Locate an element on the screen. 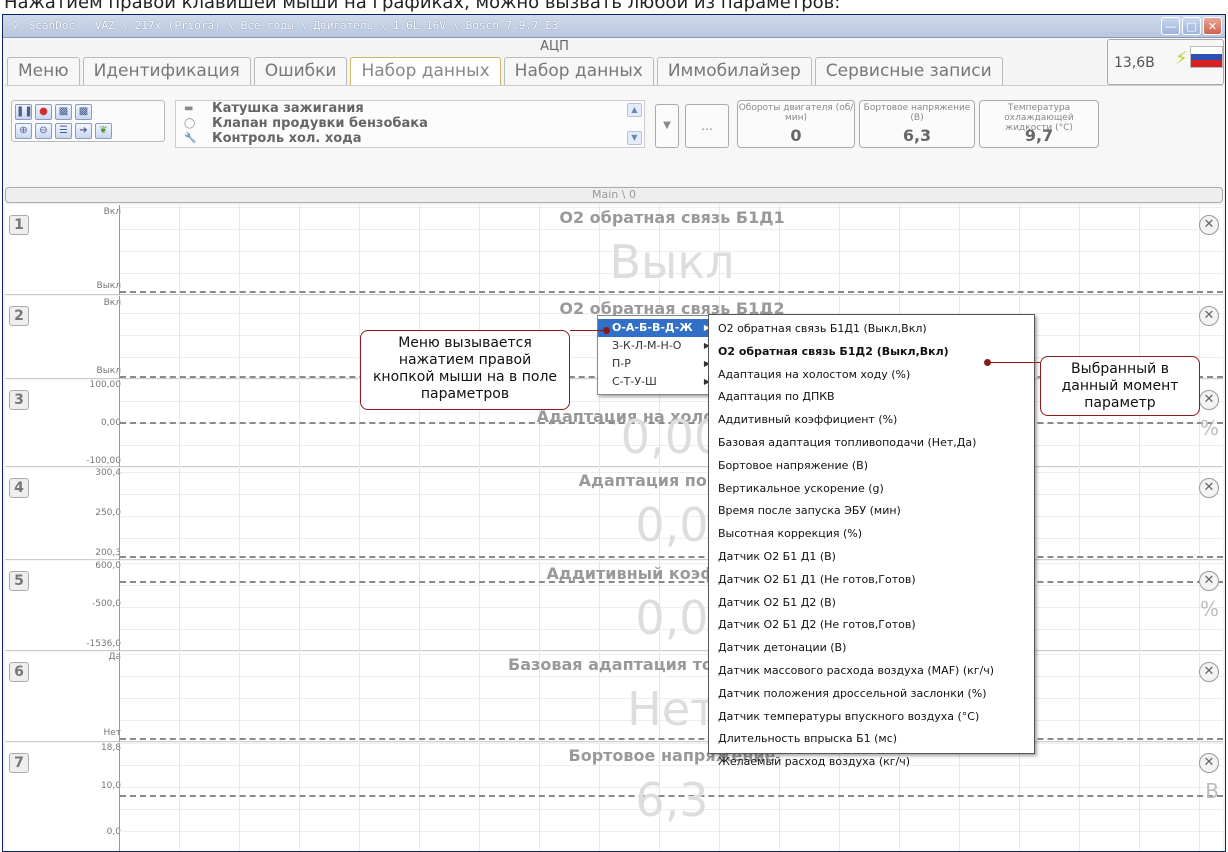 Image resolution: width=1228 pixels, height=852 pixels. channel-title: Адаптация по ДПКВ is located at coordinates (672, 480).